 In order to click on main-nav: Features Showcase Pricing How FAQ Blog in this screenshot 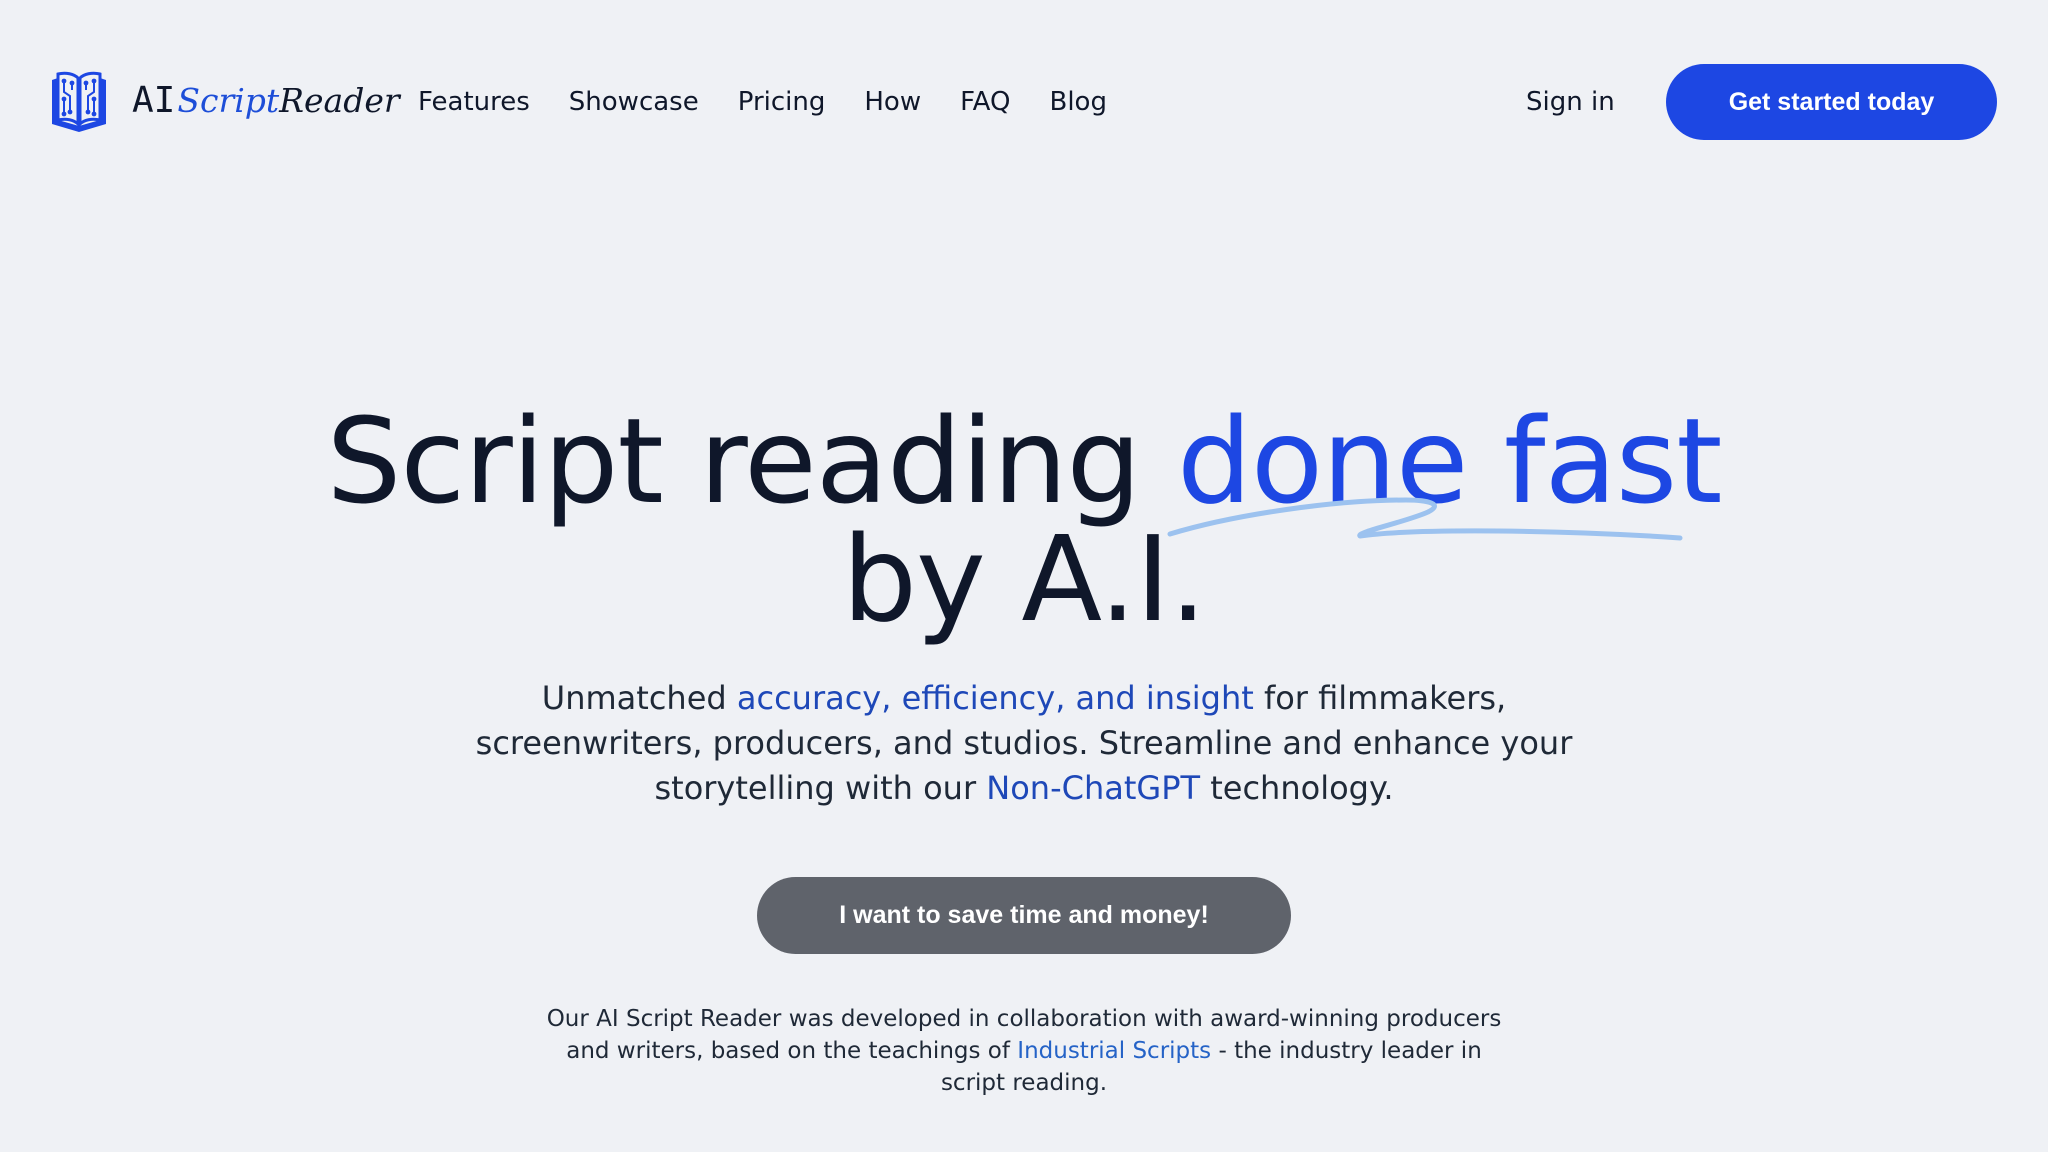, I will do `click(782, 102)`.